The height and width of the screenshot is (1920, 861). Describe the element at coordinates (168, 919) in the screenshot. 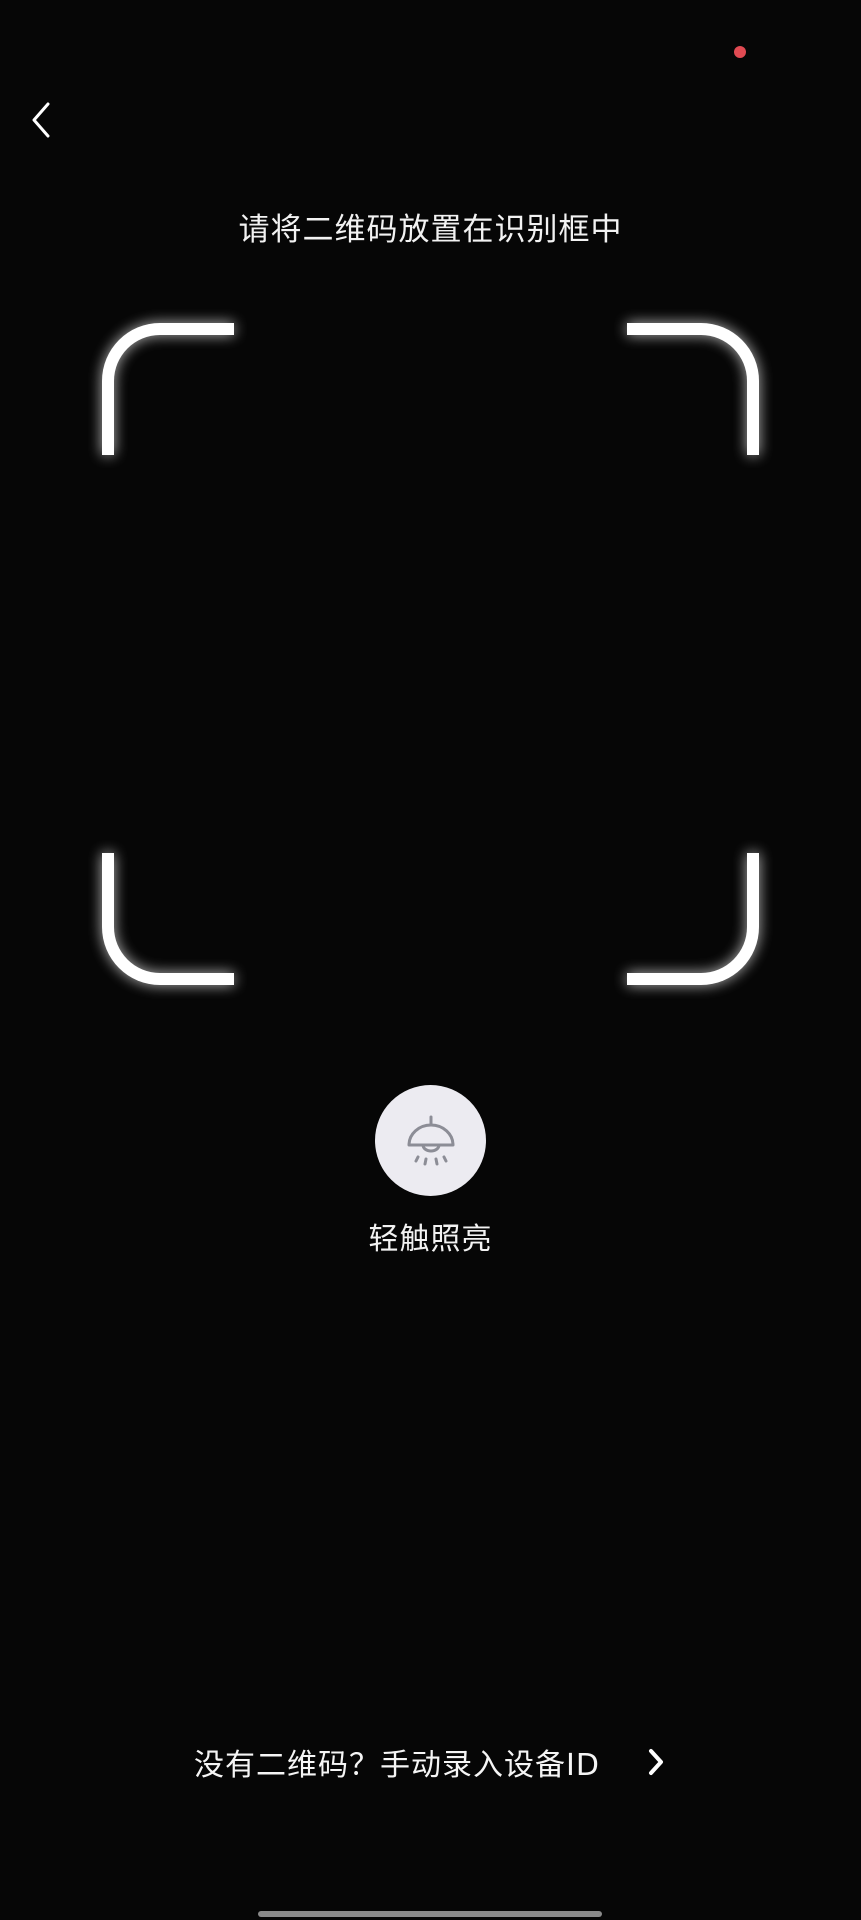

I see `scan-frame-corner-bottom-left` at that location.